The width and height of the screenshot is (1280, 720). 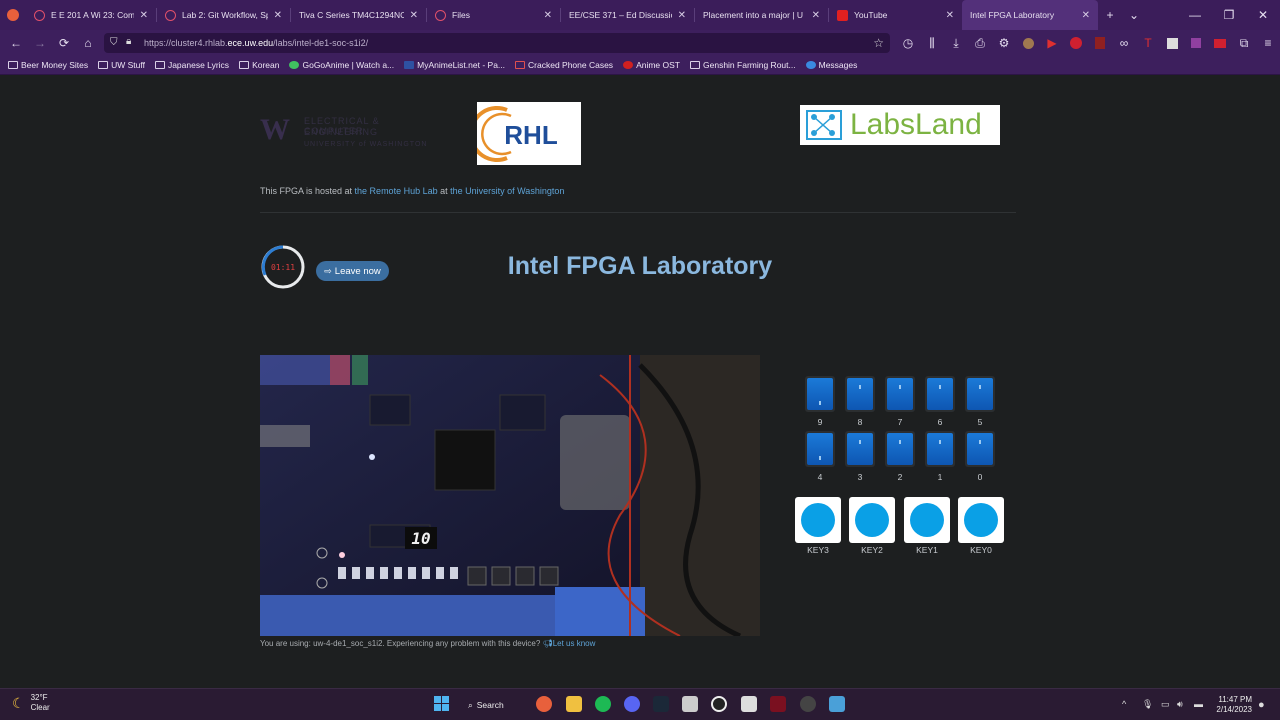 What do you see at coordinates (40, 43) in the screenshot?
I see `forward-icon: →` at bounding box center [40, 43].